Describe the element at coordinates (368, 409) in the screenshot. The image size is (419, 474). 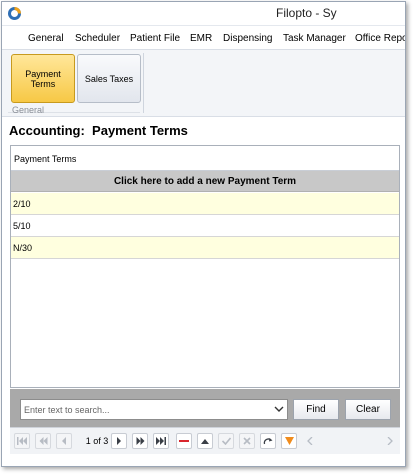
I see `clear-button: Clear` at that location.